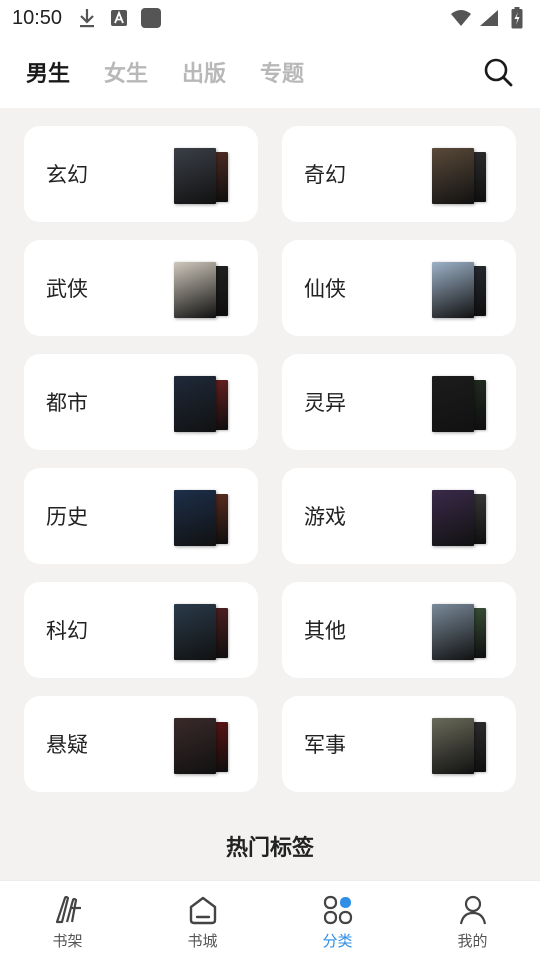 This screenshot has width=540, height=960. Describe the element at coordinates (325, 631) in the screenshot. I see `category-label: 其他` at that location.